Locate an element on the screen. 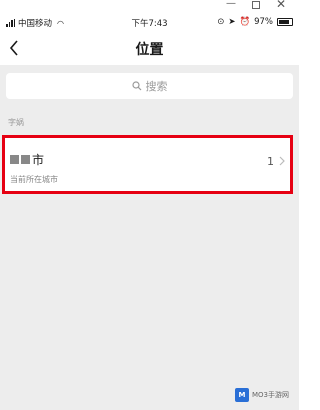 Image resolution: width=320 pixels, height=410 pixels. search-placeholder: 搜索 is located at coordinates (156, 86).